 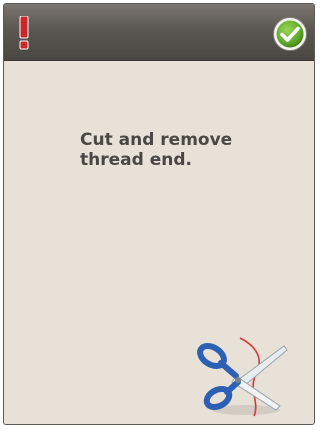 What do you see at coordinates (24, 33) in the screenshot?
I see `exclamation-icon` at bounding box center [24, 33].